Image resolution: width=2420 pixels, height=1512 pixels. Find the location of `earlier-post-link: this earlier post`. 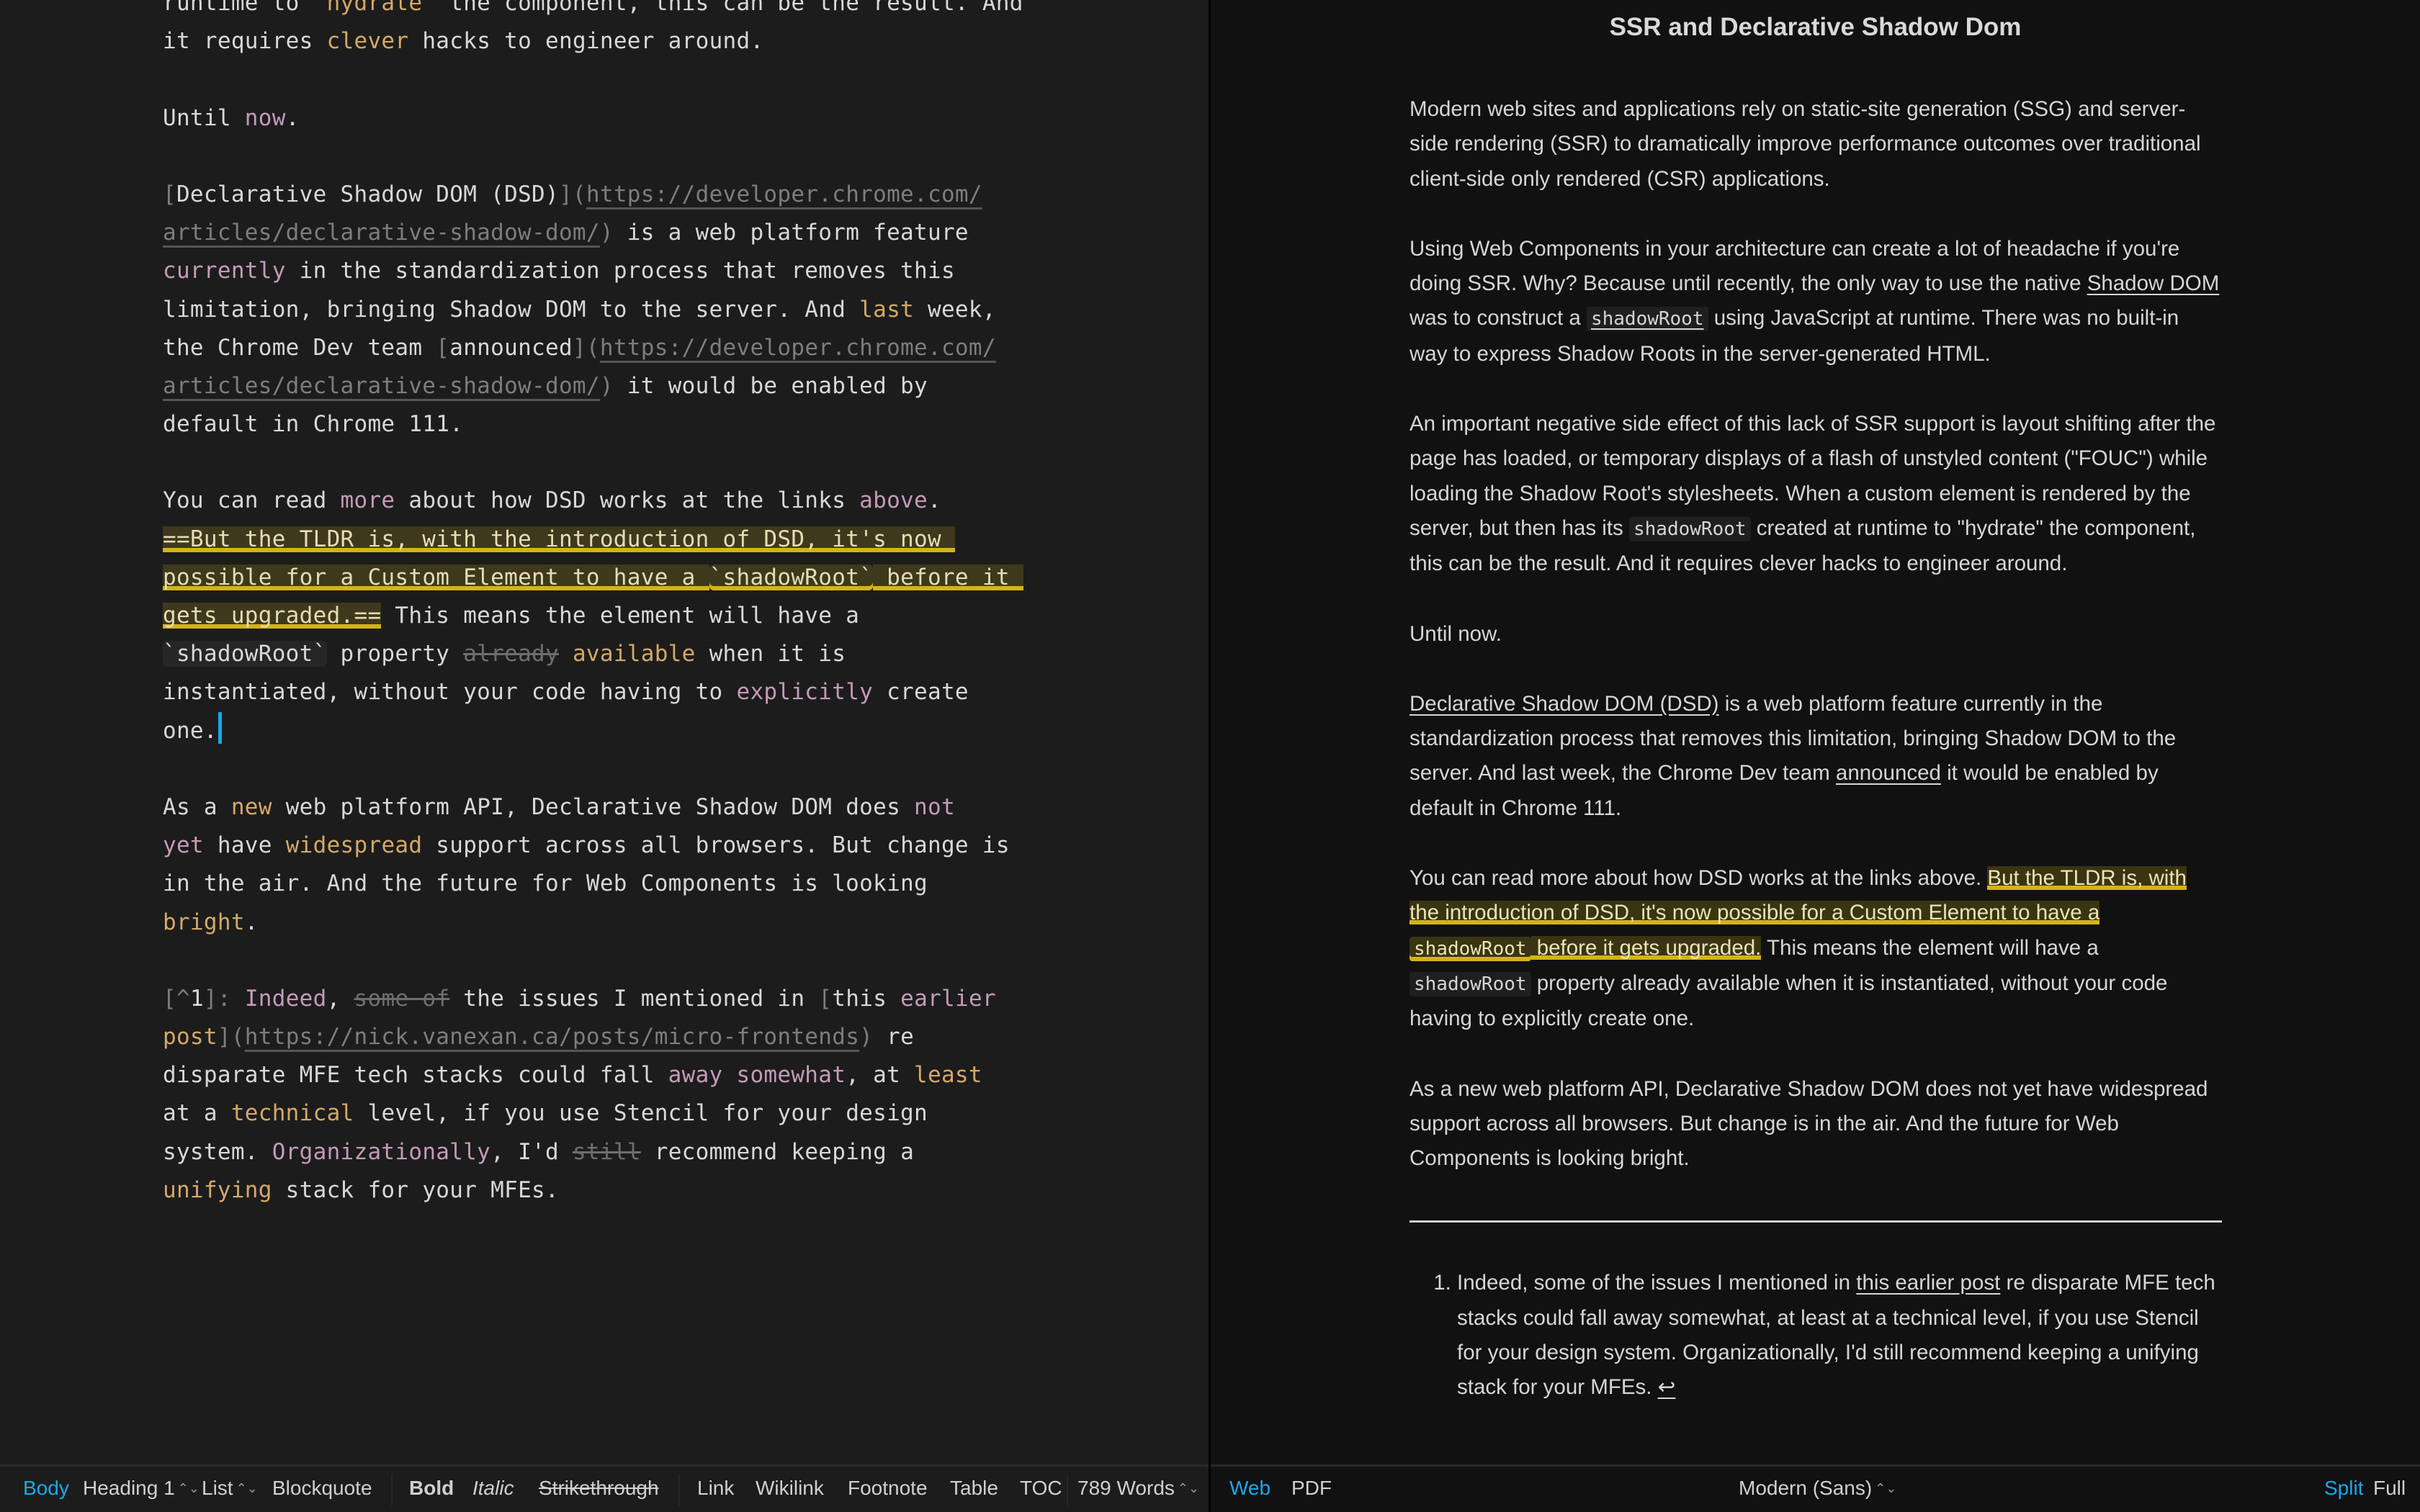

earlier-post-link: this earlier post is located at coordinates (1928, 1283).